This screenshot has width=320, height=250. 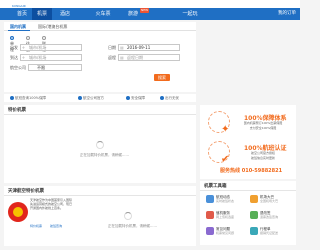 What do you see at coordinates (287, 14) in the screenshot?
I see `my-orders-link: 我的订单` at bounding box center [287, 14].